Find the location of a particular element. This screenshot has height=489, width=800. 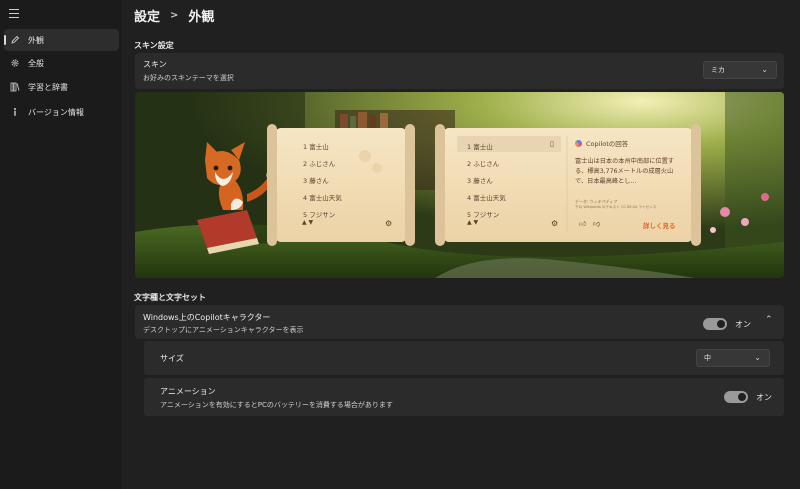

skin-section-heading: スキン設定 is located at coordinates (154, 45).